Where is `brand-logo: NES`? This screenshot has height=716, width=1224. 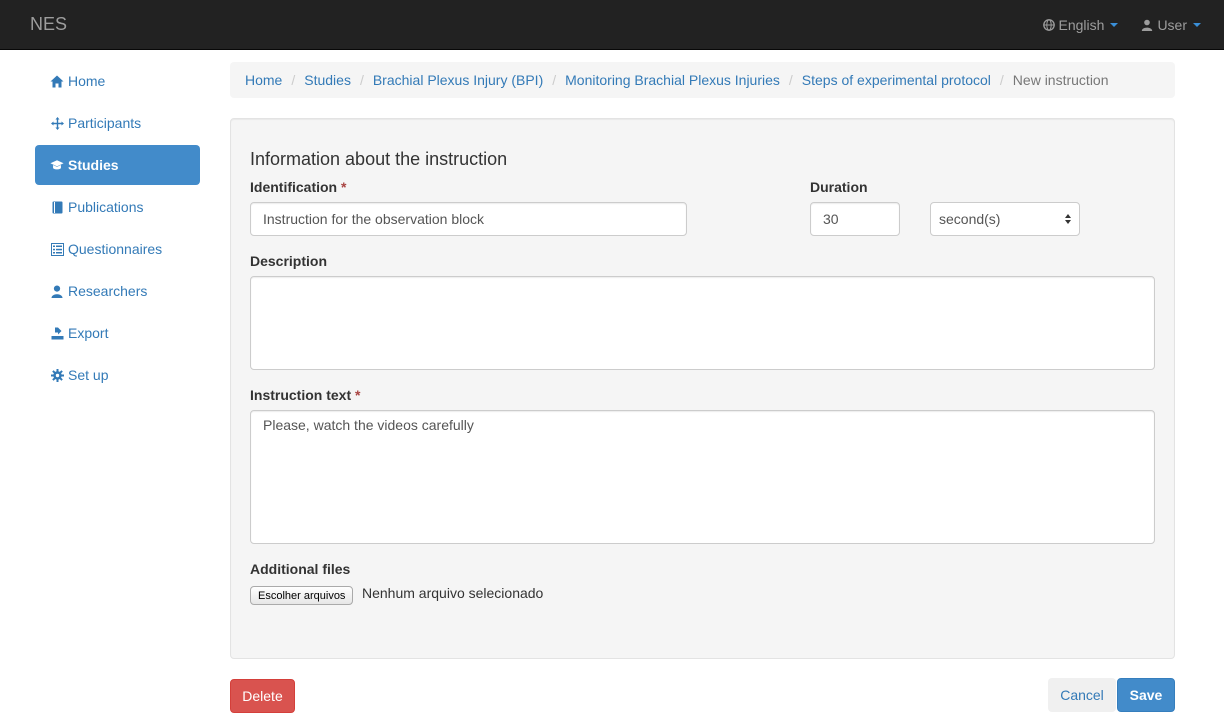 brand-logo: NES is located at coordinates (48, 24).